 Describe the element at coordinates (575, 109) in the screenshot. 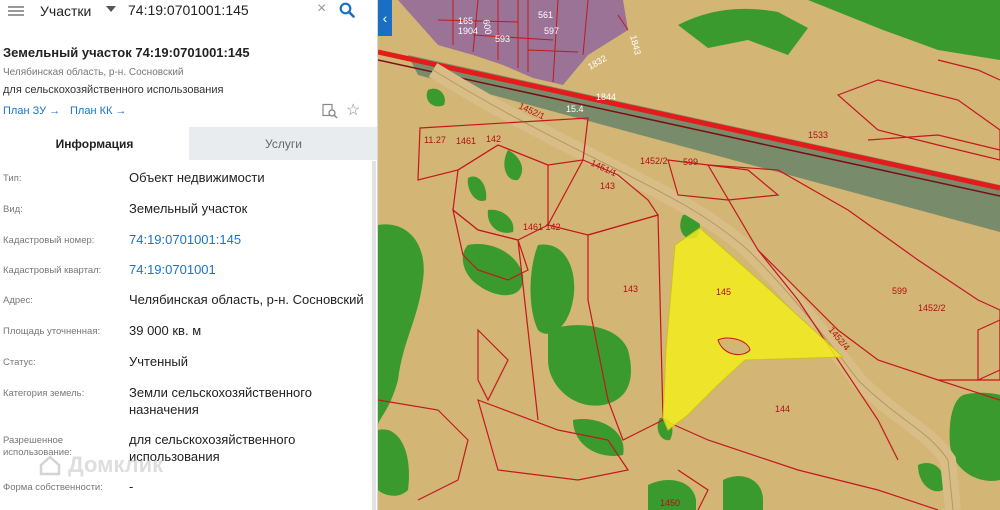

I see `map-label: 15.4` at that location.